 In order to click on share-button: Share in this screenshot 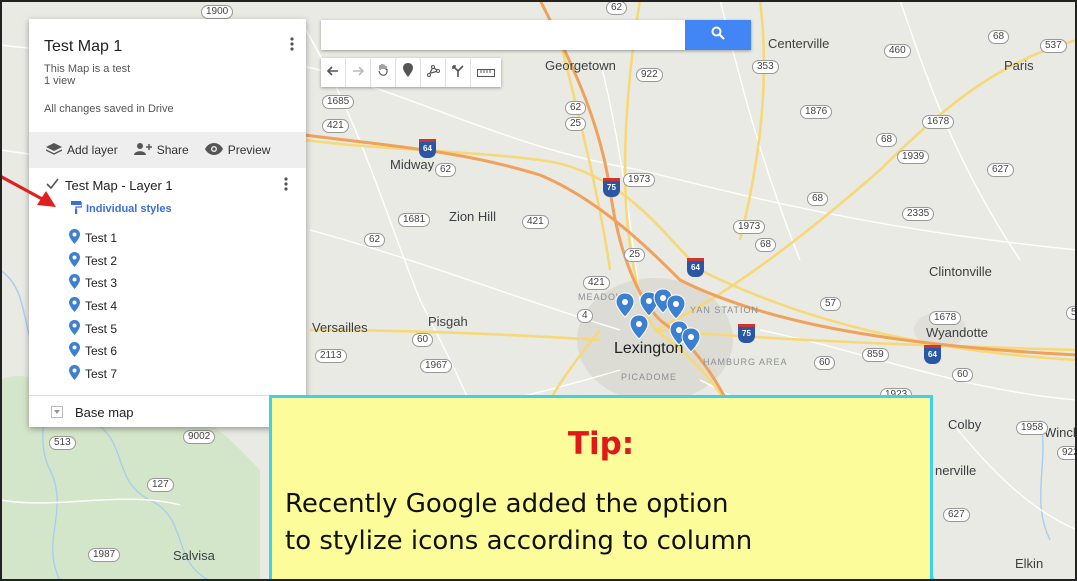, I will do `click(161, 150)`.